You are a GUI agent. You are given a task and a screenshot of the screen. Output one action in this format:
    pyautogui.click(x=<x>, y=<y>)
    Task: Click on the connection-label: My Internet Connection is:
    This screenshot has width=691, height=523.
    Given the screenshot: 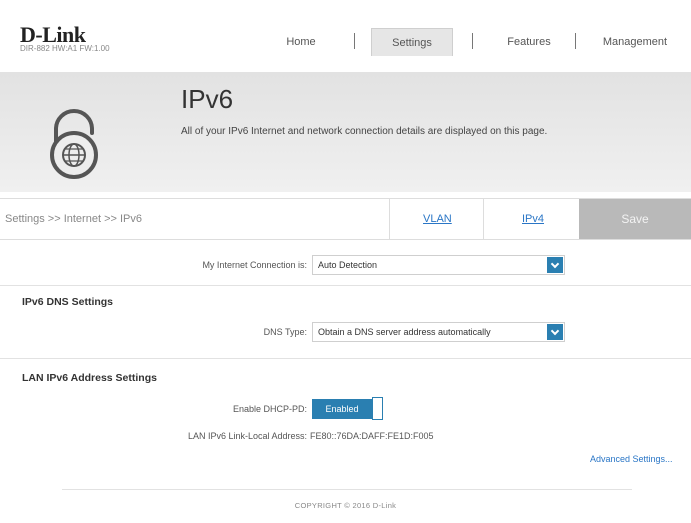 What is the action you would take?
    pyautogui.click(x=254, y=265)
    